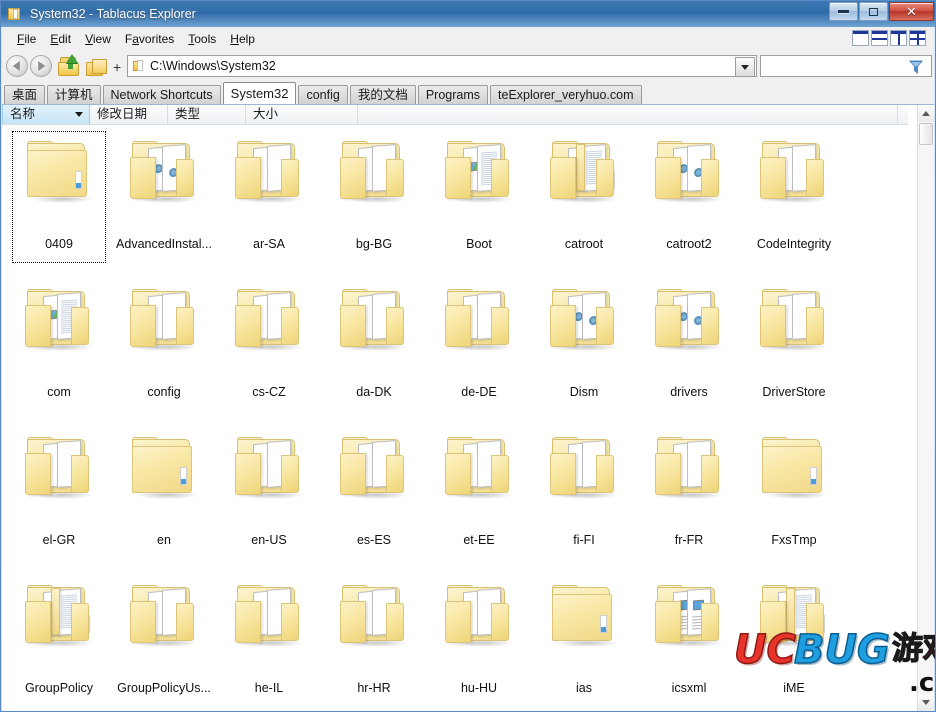 The width and height of the screenshot is (936, 712). What do you see at coordinates (468, 39) in the screenshot?
I see `menu-bar: File Edit View Favorites Tools Help` at bounding box center [468, 39].